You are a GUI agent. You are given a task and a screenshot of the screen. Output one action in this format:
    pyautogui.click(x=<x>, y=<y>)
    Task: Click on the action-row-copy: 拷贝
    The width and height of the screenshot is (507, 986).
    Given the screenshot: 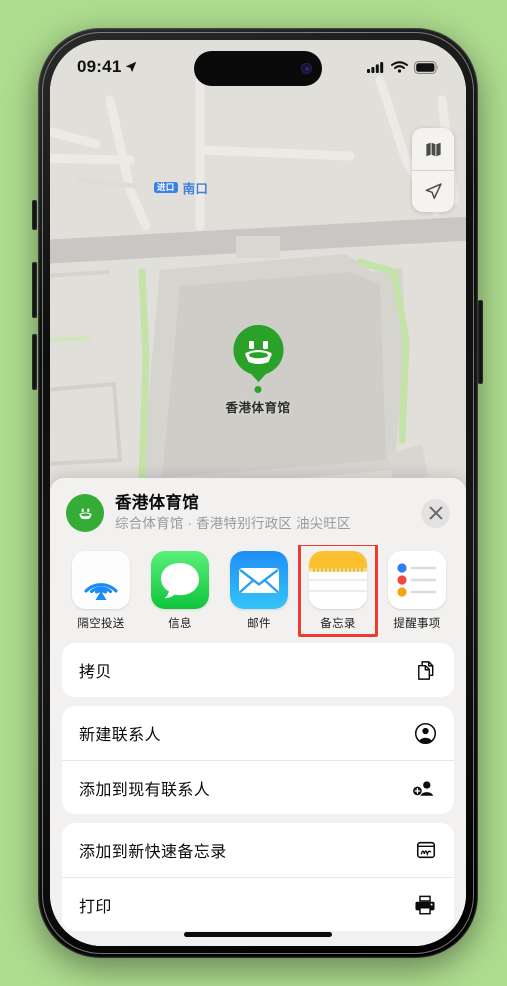 What is the action you would take?
    pyautogui.click(x=258, y=670)
    